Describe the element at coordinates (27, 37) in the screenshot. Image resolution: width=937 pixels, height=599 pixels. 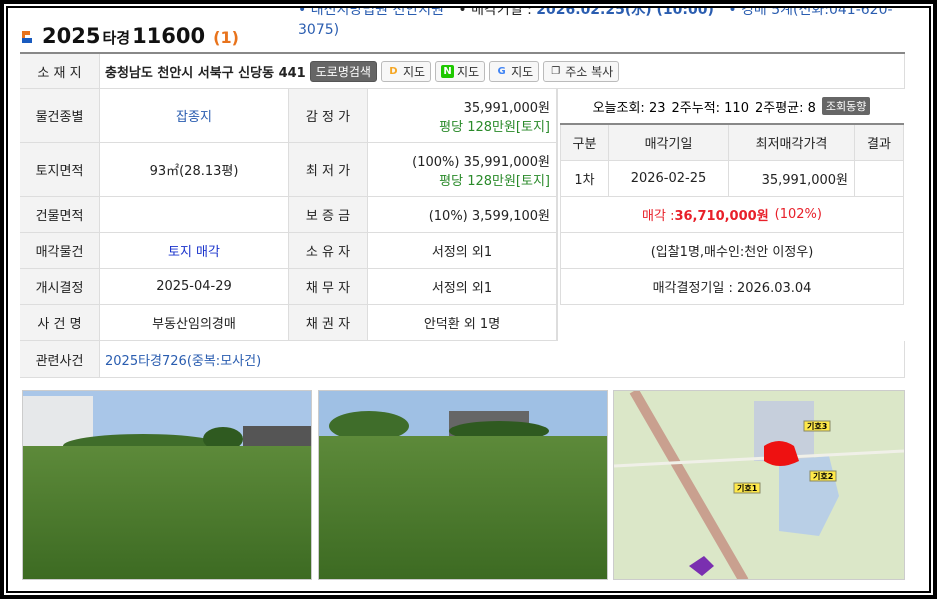
I see `site-logo-icon` at that location.